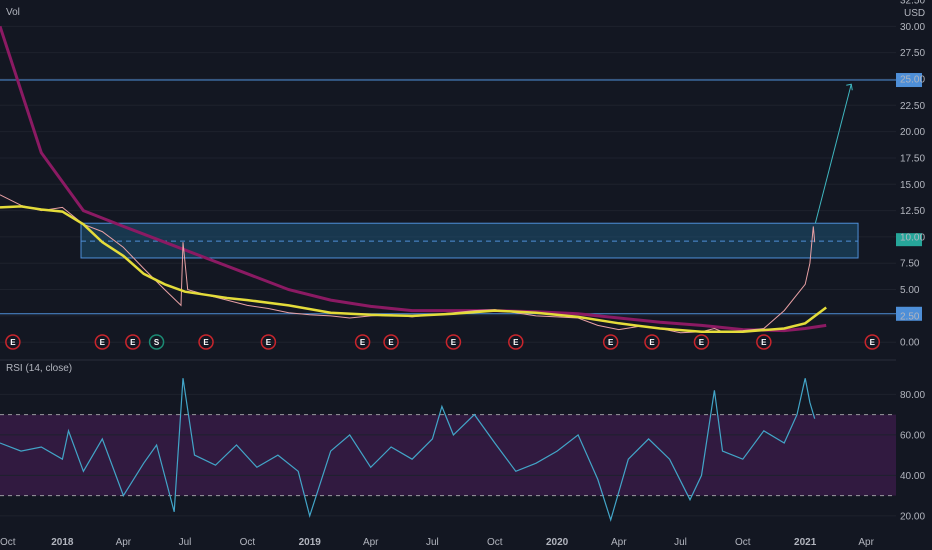 This screenshot has height=550, width=932. I want to click on price-tick-label: 22.50, so click(912, 106).